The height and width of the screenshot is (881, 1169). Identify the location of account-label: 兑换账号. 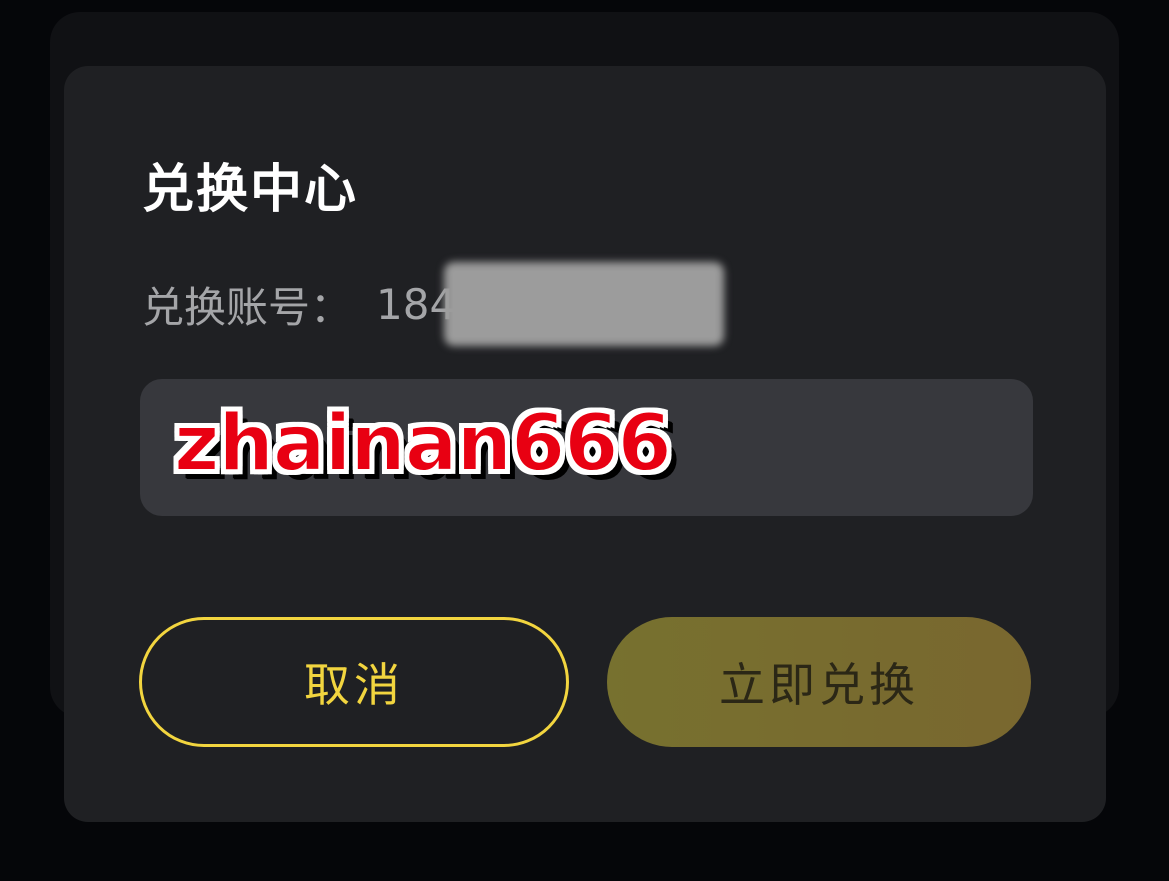
(226, 307).